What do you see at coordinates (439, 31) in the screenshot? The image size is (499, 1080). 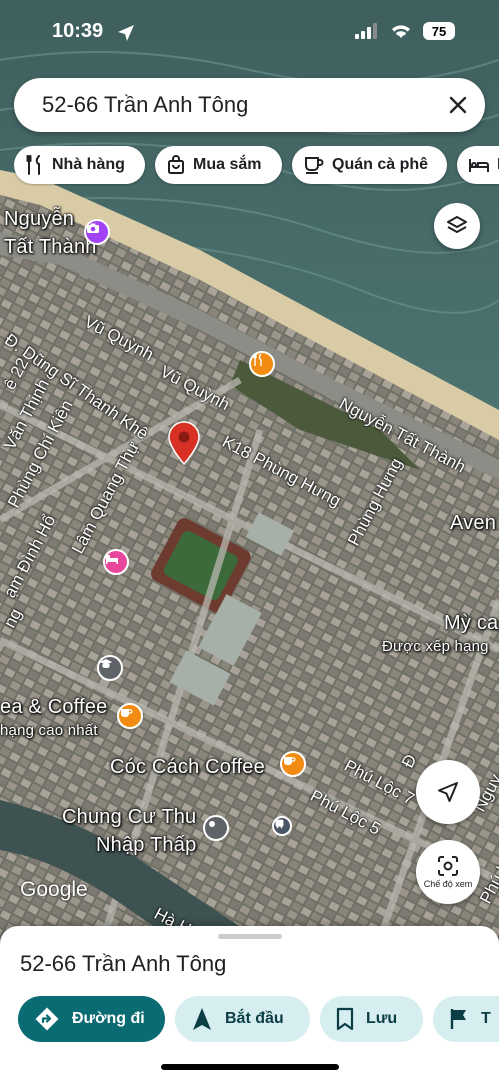 I see `battery-indicator: 75` at bounding box center [439, 31].